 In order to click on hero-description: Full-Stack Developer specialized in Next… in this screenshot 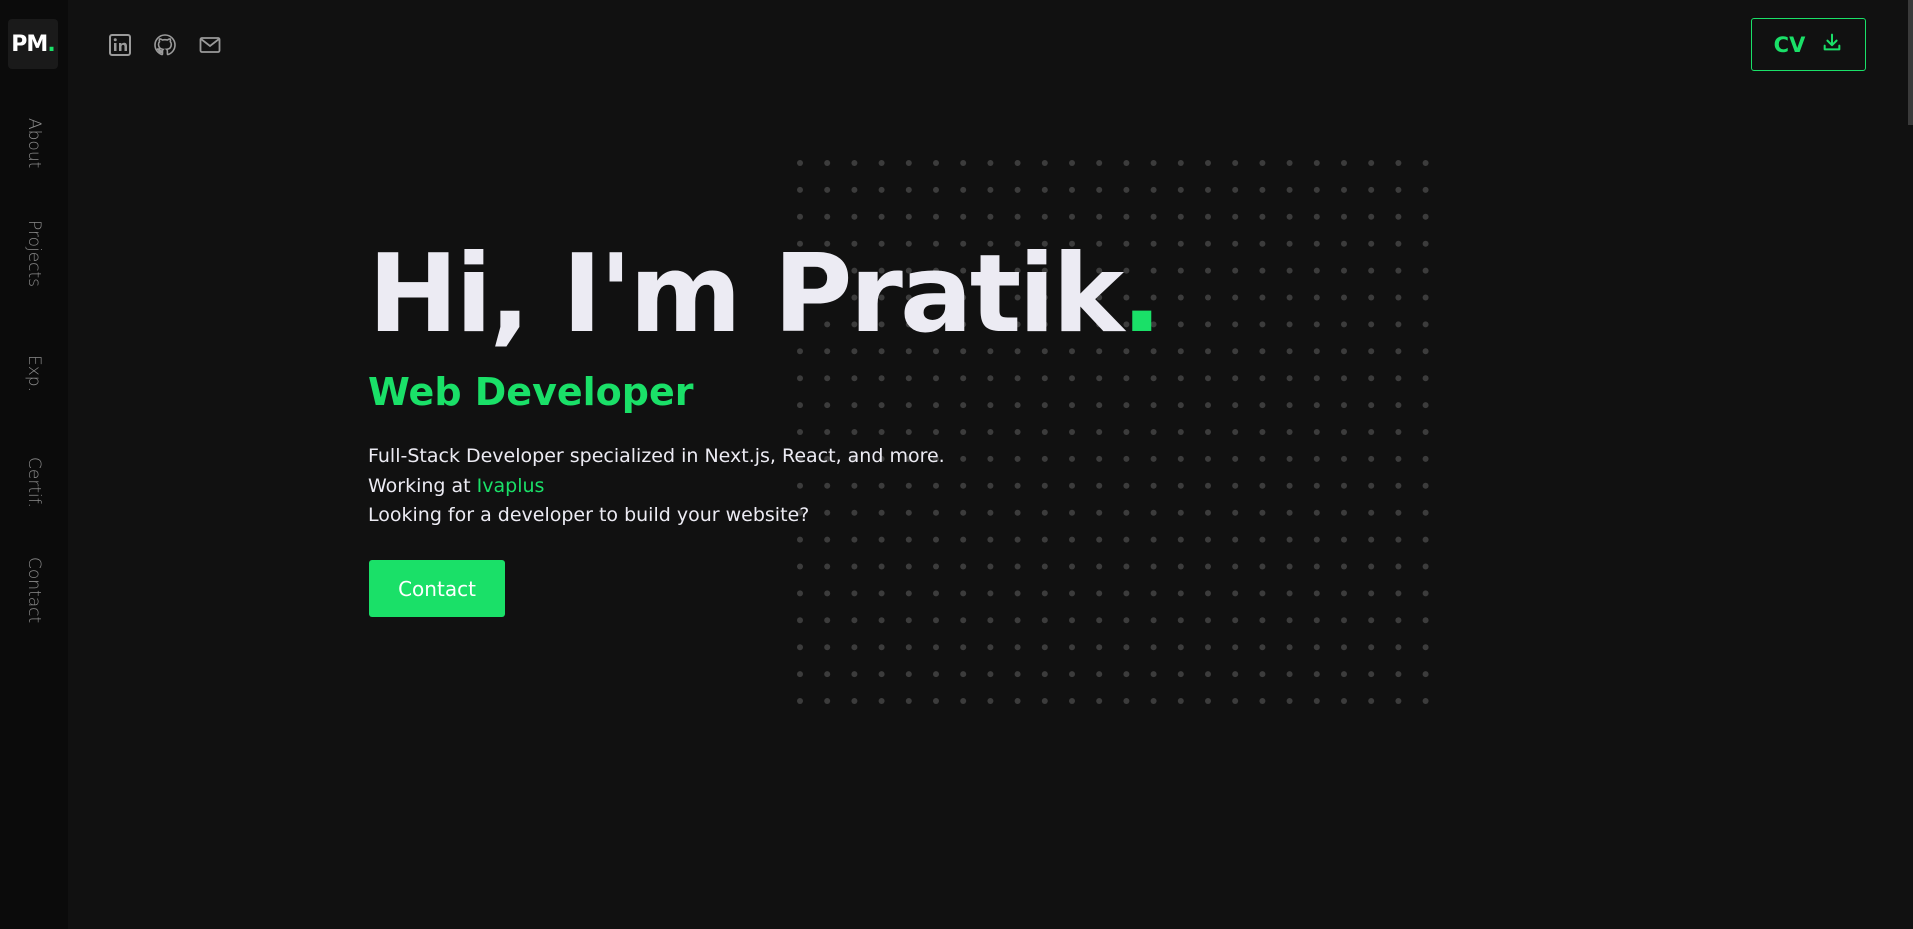, I will do `click(656, 486)`.